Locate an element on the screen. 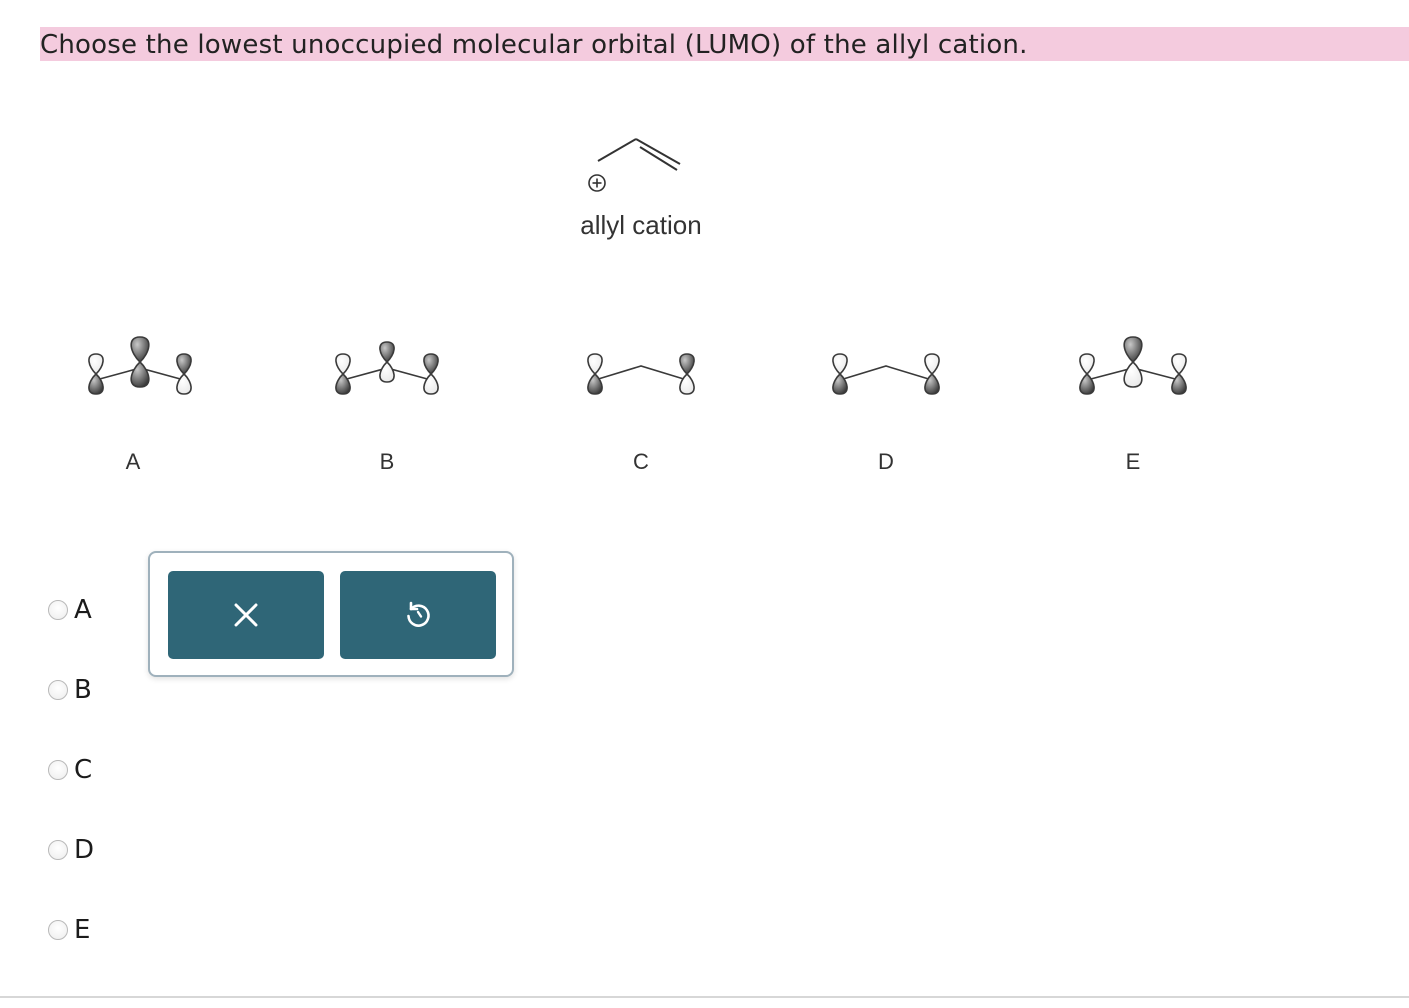 This screenshot has width=1409, height=1008. clear-button is located at coordinates (246, 615).